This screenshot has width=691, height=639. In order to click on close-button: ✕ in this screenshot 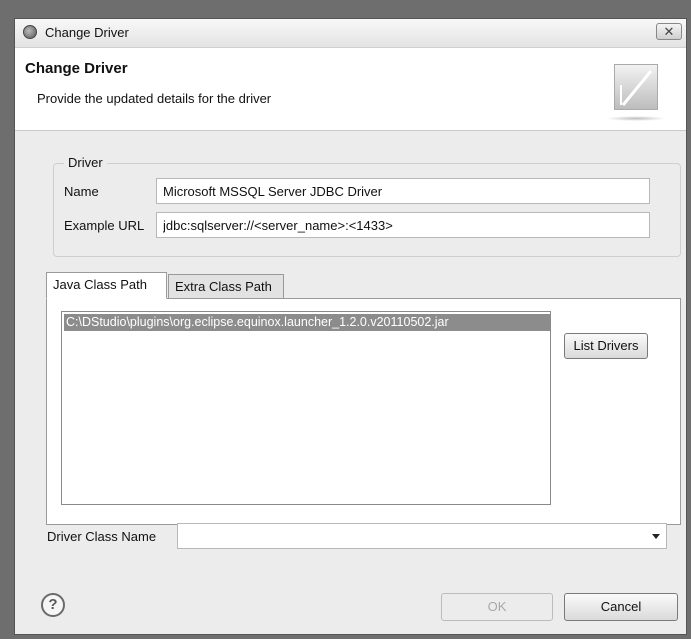, I will do `click(669, 31)`.